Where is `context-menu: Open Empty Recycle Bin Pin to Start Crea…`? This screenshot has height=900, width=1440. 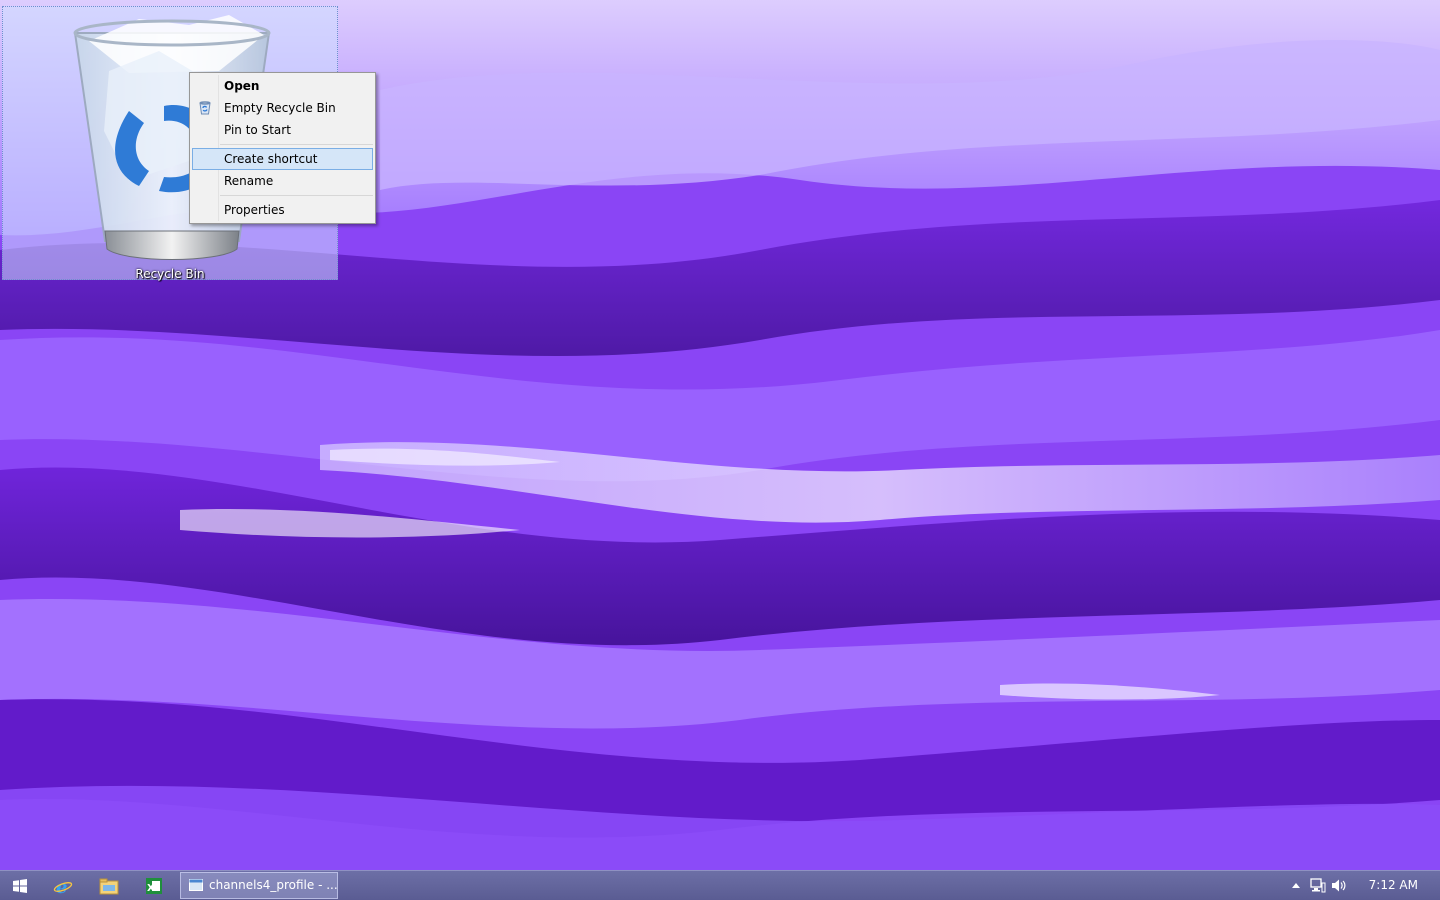 context-menu: Open Empty Recycle Bin Pin to Start Crea… is located at coordinates (282, 148).